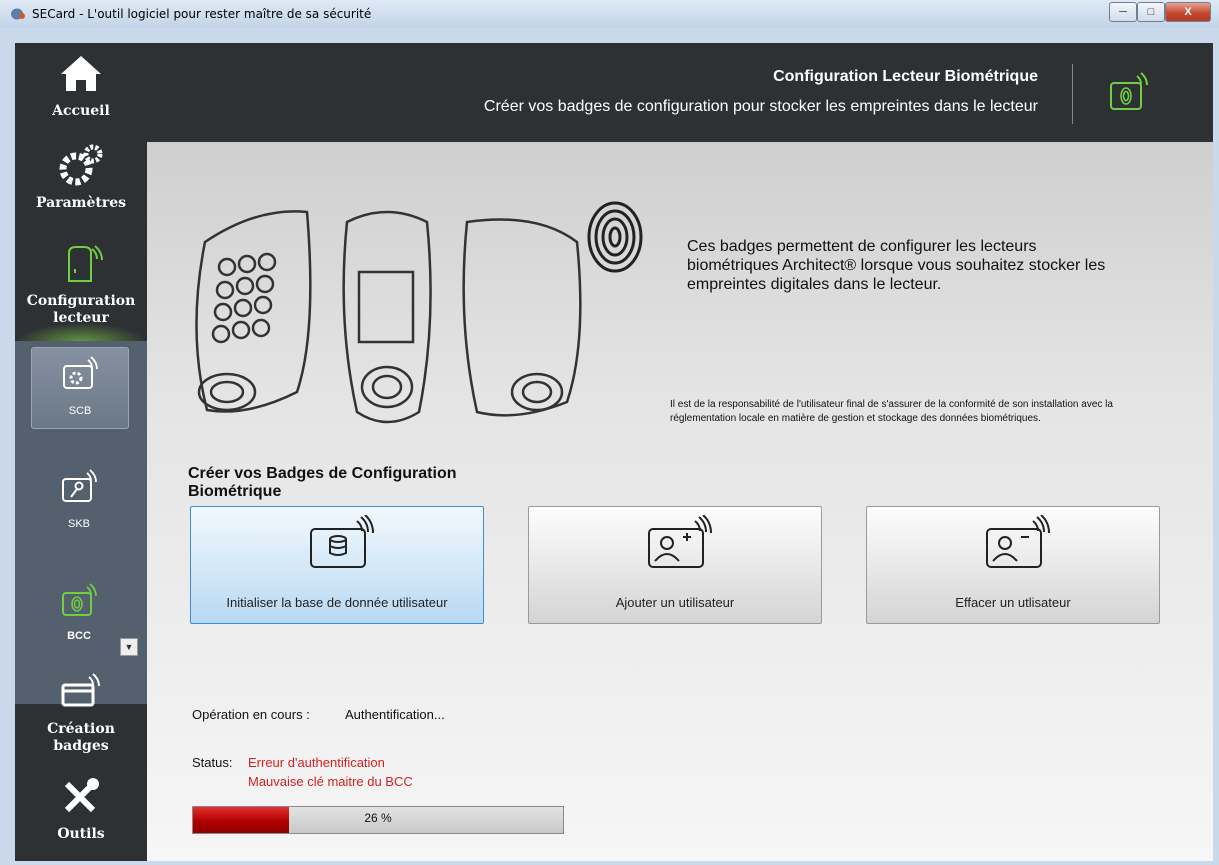  Describe the element at coordinates (78, 524) in the screenshot. I see `sub-item-skb-label: SKB` at that location.